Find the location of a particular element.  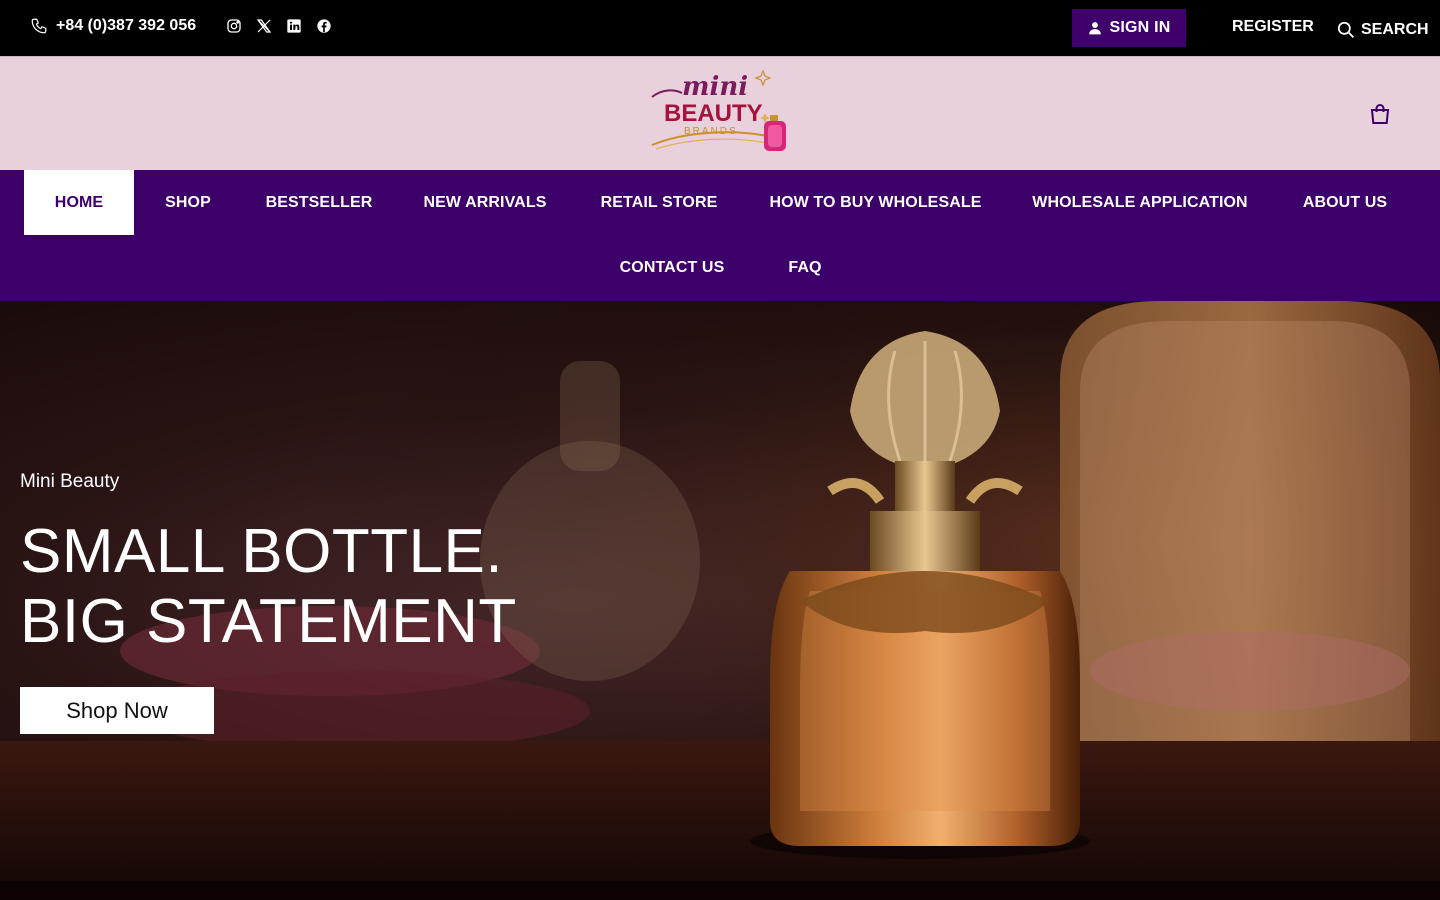

sign-in-label: SIGN IN is located at coordinates (1140, 27).